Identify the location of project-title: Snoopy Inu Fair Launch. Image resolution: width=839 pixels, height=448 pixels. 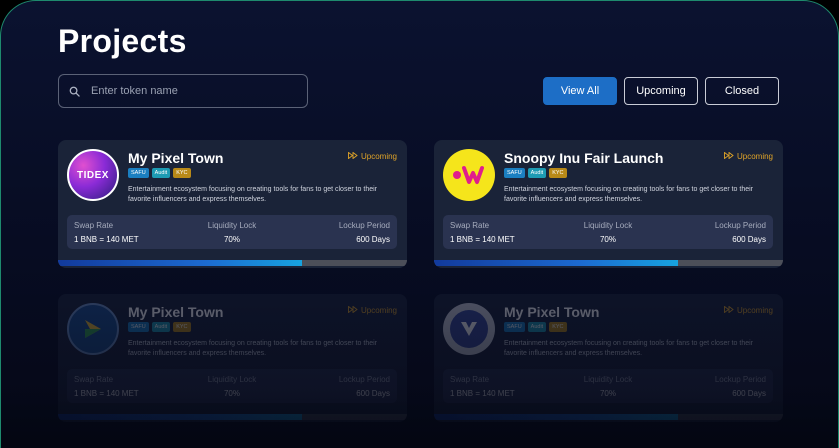
(584, 158).